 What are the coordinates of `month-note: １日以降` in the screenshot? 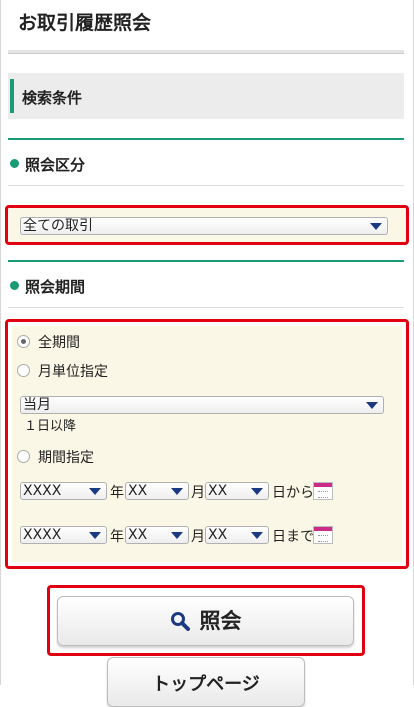 It's located at (50, 426).